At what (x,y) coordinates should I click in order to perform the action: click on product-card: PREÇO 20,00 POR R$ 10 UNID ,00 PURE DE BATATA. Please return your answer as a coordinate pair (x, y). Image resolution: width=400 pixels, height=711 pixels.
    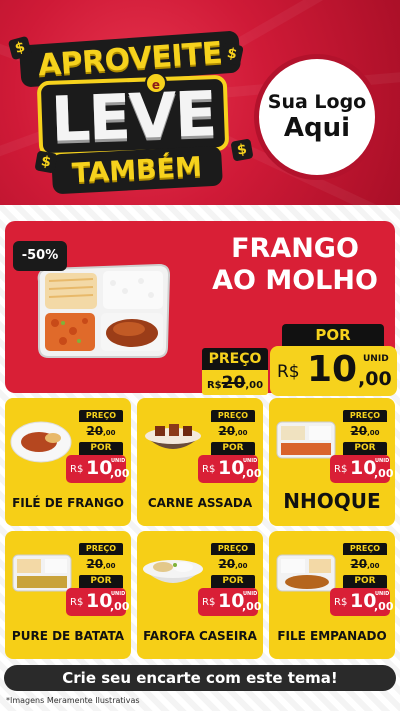
    Looking at the image, I should click on (68, 595).